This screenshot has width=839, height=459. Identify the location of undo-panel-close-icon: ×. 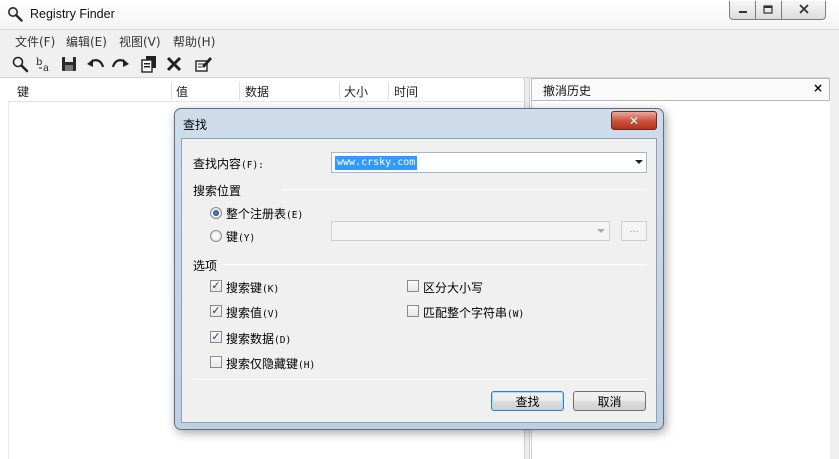
(818, 88).